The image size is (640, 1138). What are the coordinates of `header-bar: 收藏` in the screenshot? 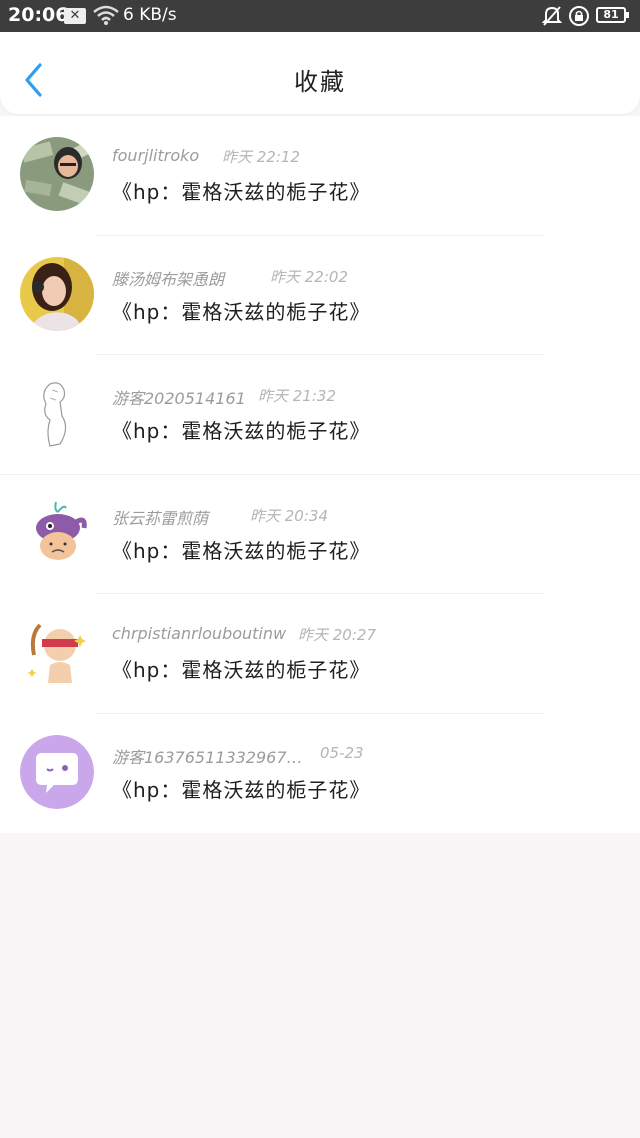 It's located at (320, 73).